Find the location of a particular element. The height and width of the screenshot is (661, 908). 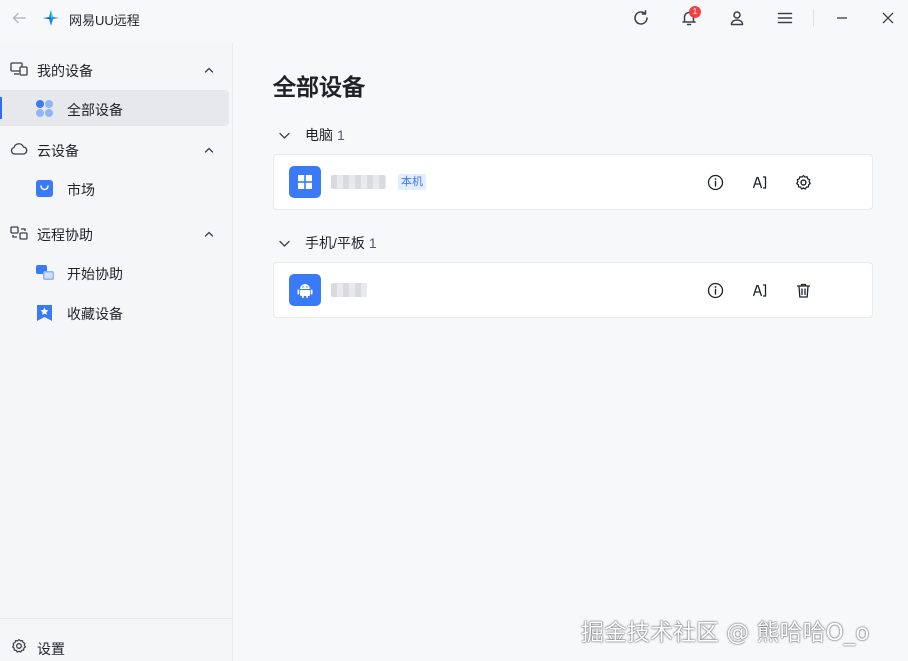

delete-button is located at coordinates (803, 290).